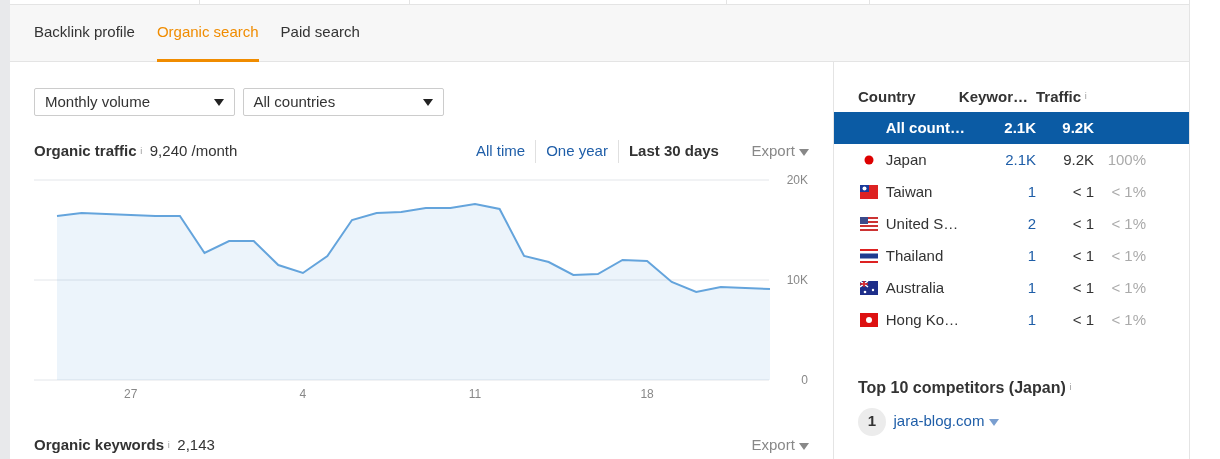  I want to click on tab: Backlink profile, so click(84, 33).